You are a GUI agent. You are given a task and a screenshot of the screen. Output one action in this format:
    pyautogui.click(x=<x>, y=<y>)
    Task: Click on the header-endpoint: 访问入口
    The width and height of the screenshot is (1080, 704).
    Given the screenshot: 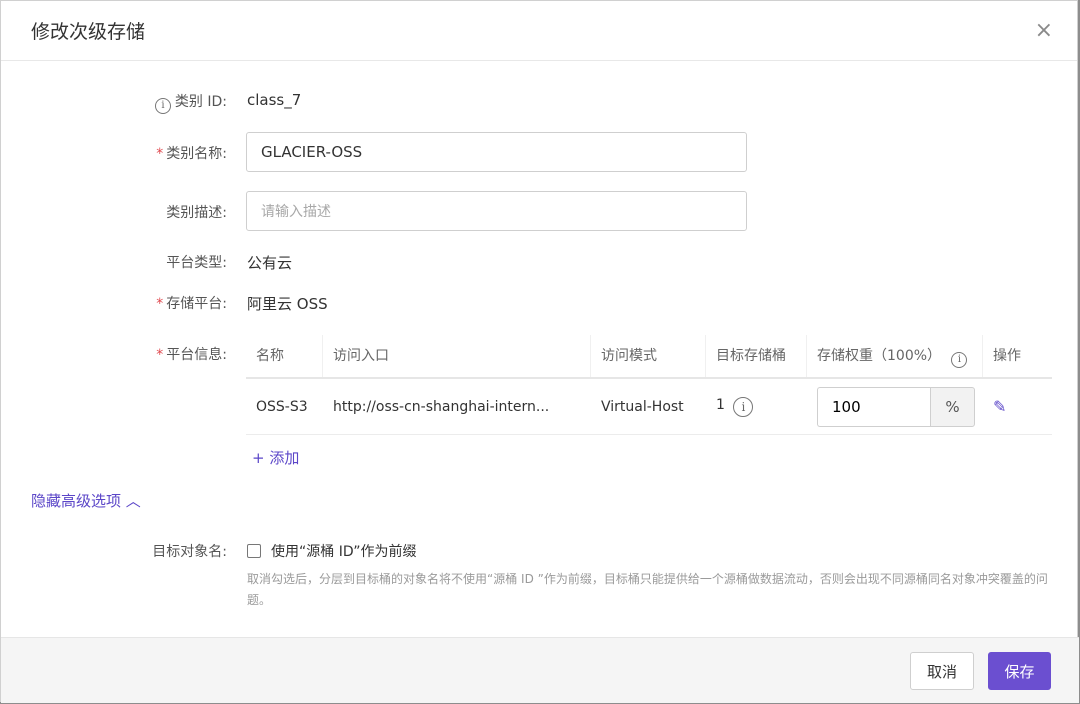 What is the action you would take?
    pyautogui.click(x=457, y=356)
    